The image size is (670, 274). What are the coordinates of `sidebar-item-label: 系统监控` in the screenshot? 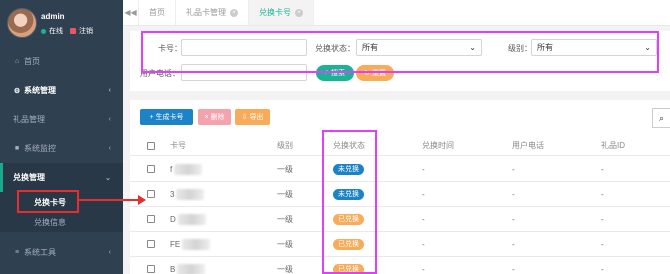 It's located at (40, 148).